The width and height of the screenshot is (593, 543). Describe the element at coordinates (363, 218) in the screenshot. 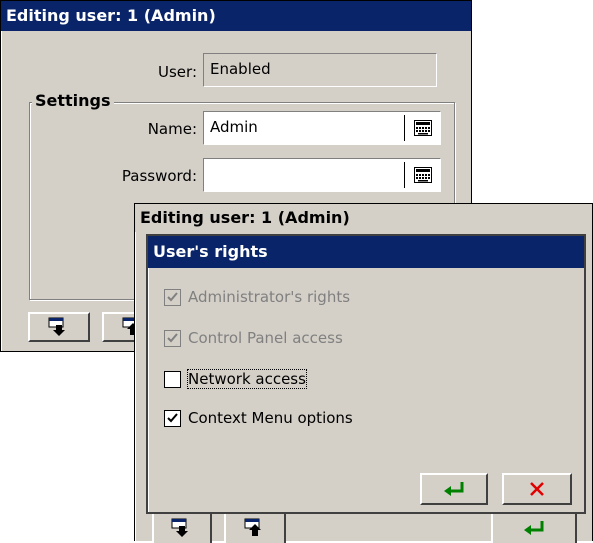

I see `middle-window-titlebar: Editing user: 1 (Admin)` at that location.